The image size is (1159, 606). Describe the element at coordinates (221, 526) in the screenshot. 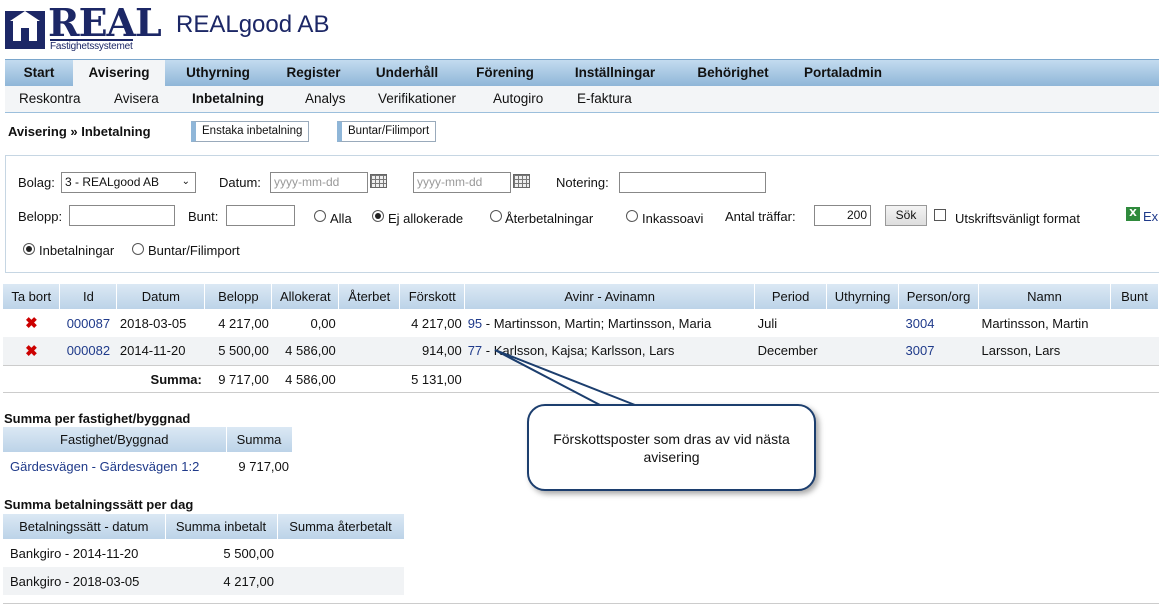

I see `col-header: Summa inbetalt` at that location.